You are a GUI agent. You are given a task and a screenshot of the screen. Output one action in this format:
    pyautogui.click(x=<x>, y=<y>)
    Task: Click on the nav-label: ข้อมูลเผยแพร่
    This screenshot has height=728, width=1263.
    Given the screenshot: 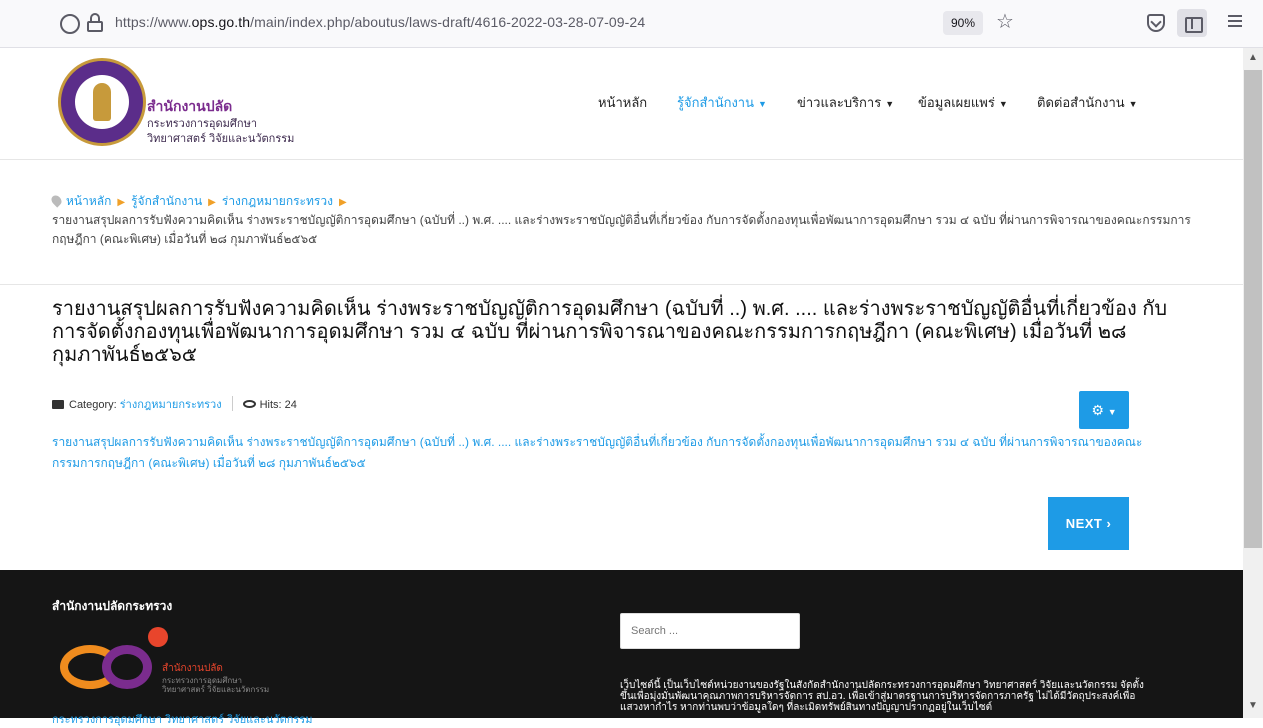 What is the action you would take?
    pyautogui.click(x=956, y=102)
    